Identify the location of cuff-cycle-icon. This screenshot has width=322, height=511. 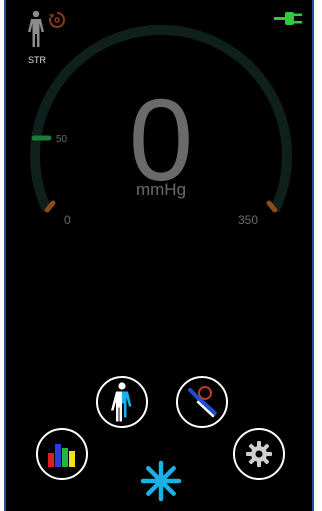
(57, 19).